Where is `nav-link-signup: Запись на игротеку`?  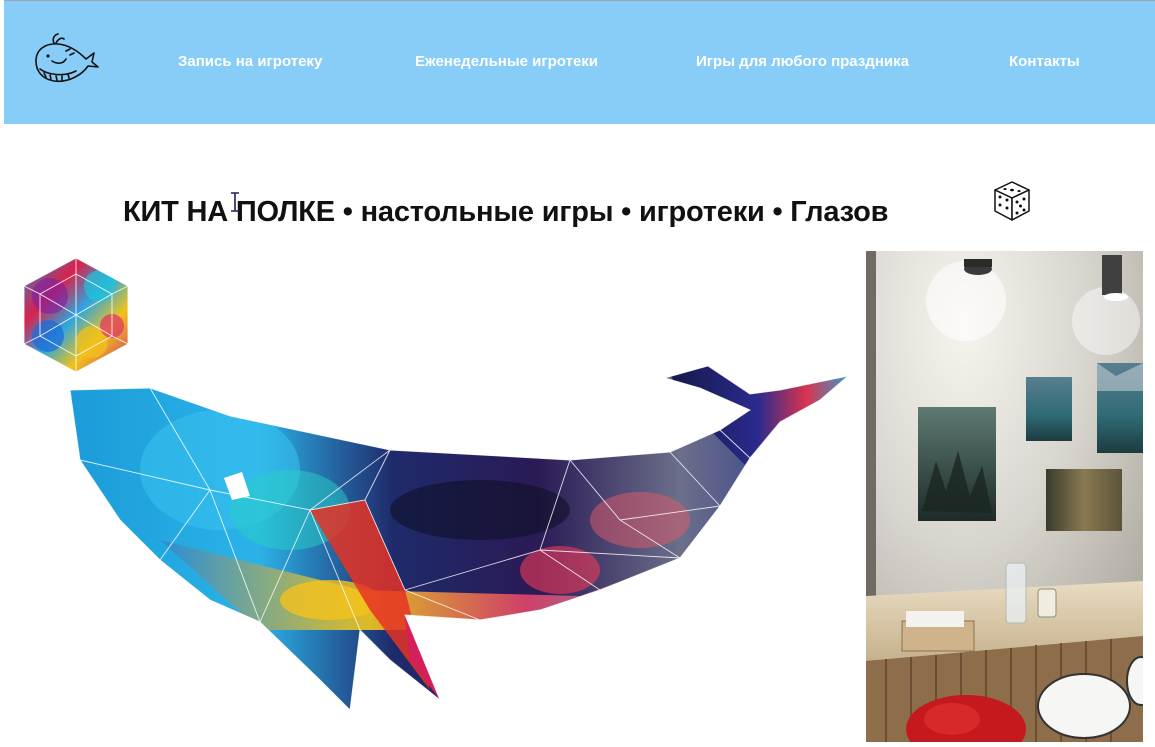 nav-link-signup: Запись на игротеку is located at coordinates (250, 61).